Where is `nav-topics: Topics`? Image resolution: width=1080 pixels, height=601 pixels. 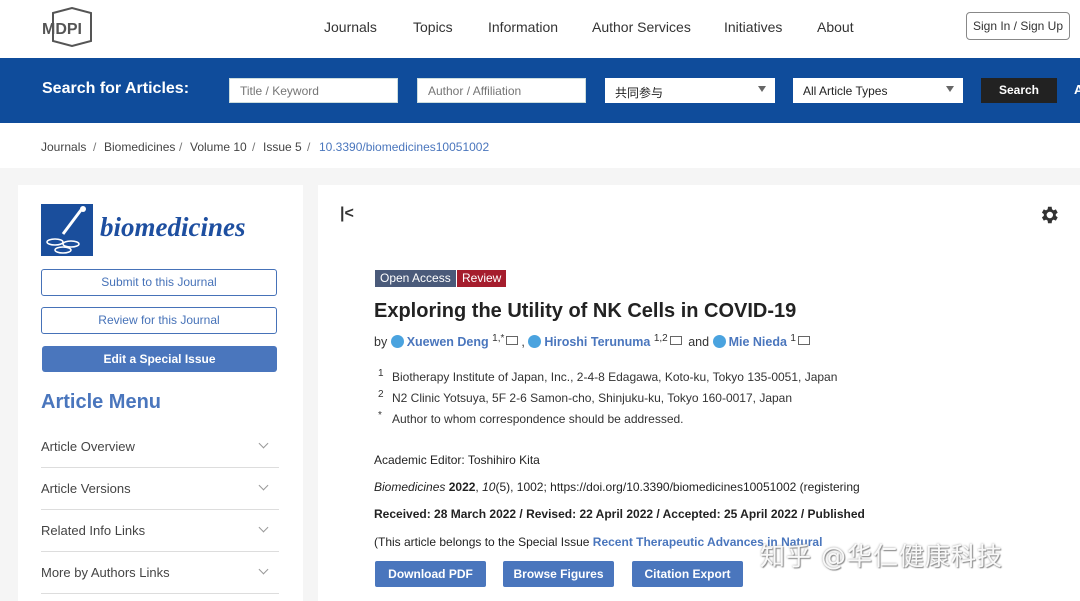
nav-topics: Topics is located at coordinates (433, 27).